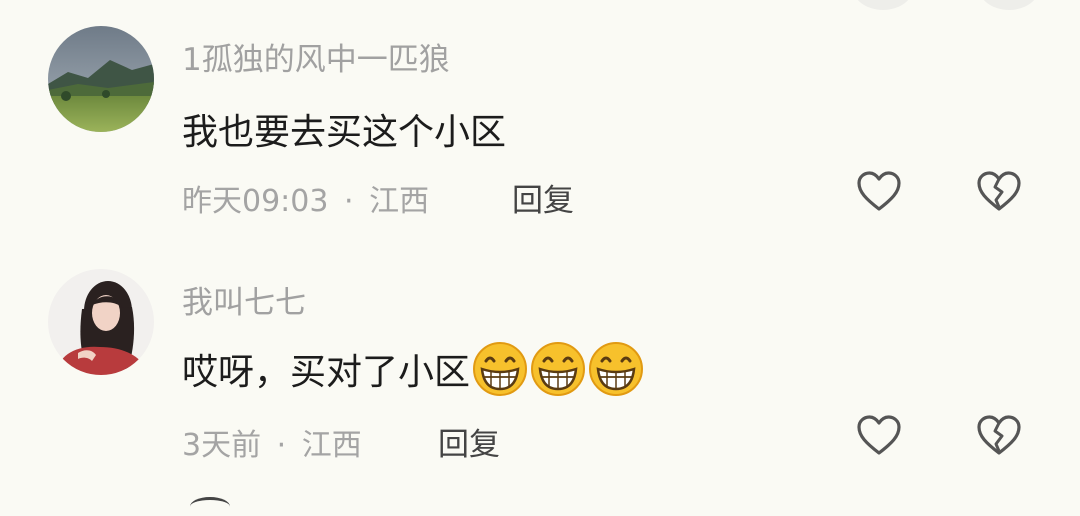  I want to click on comment-time: 昨天09:03, so click(255, 201).